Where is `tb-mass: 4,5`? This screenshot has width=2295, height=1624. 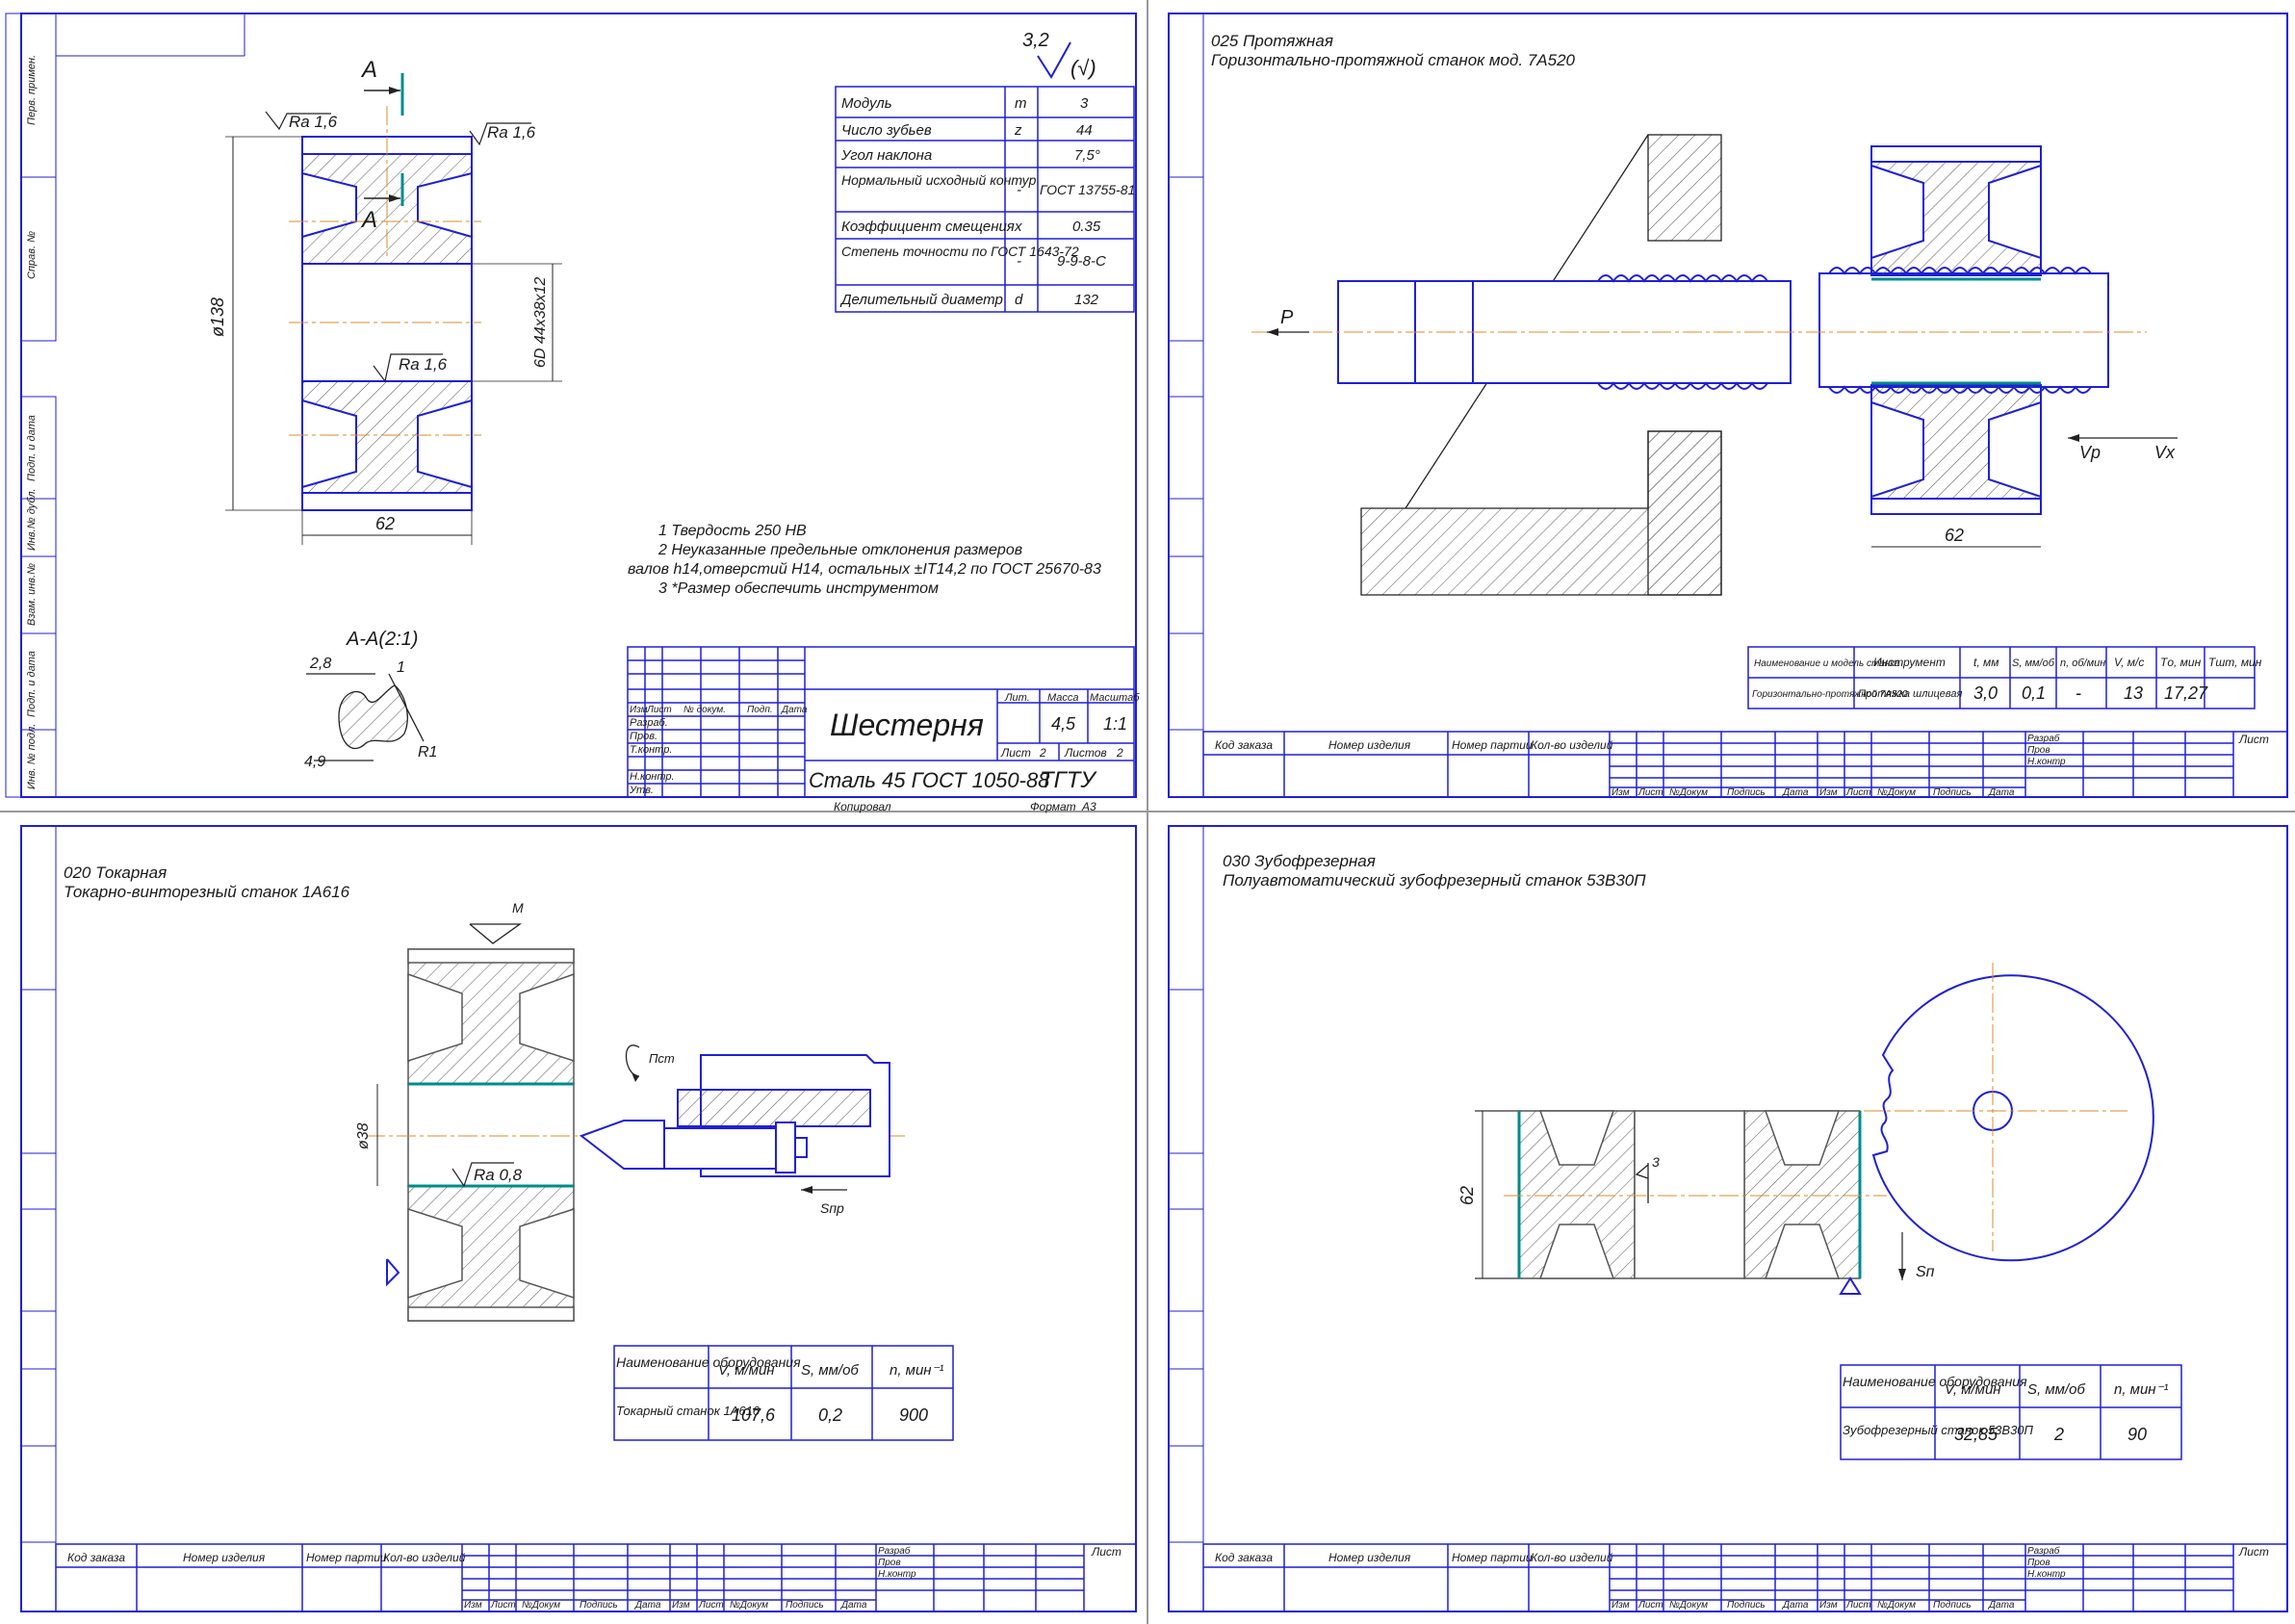 tb-mass: 4,5 is located at coordinates (1064, 724).